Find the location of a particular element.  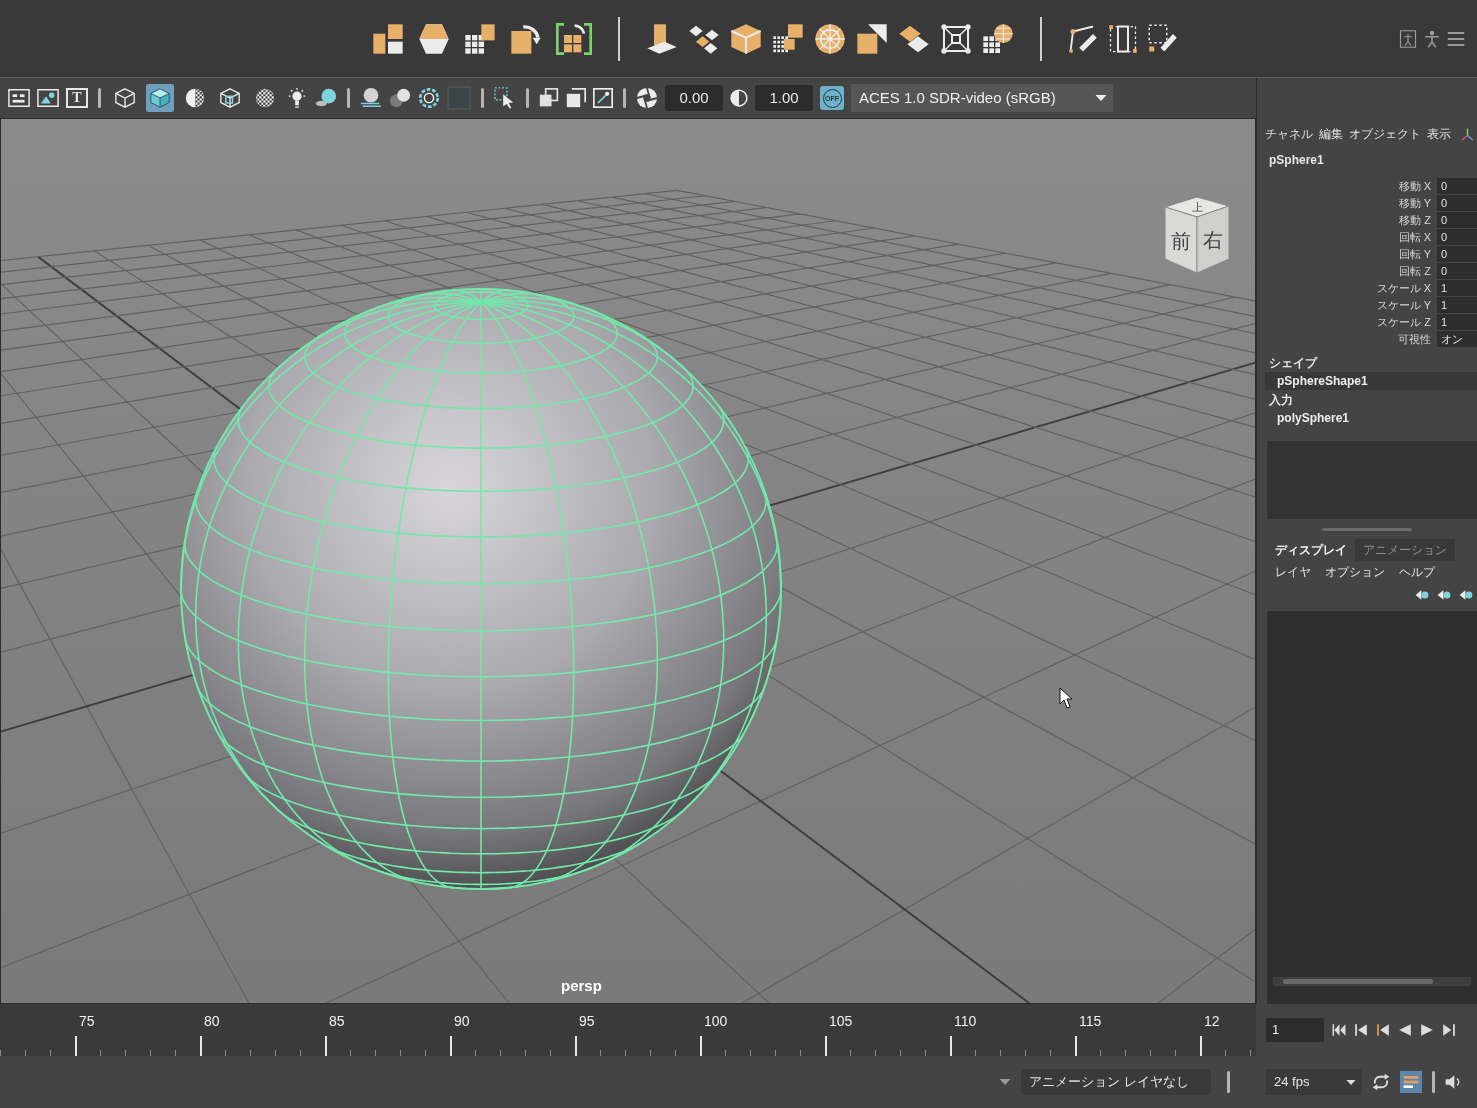

channel-label: 回転 Y is located at coordinates (1414, 254).